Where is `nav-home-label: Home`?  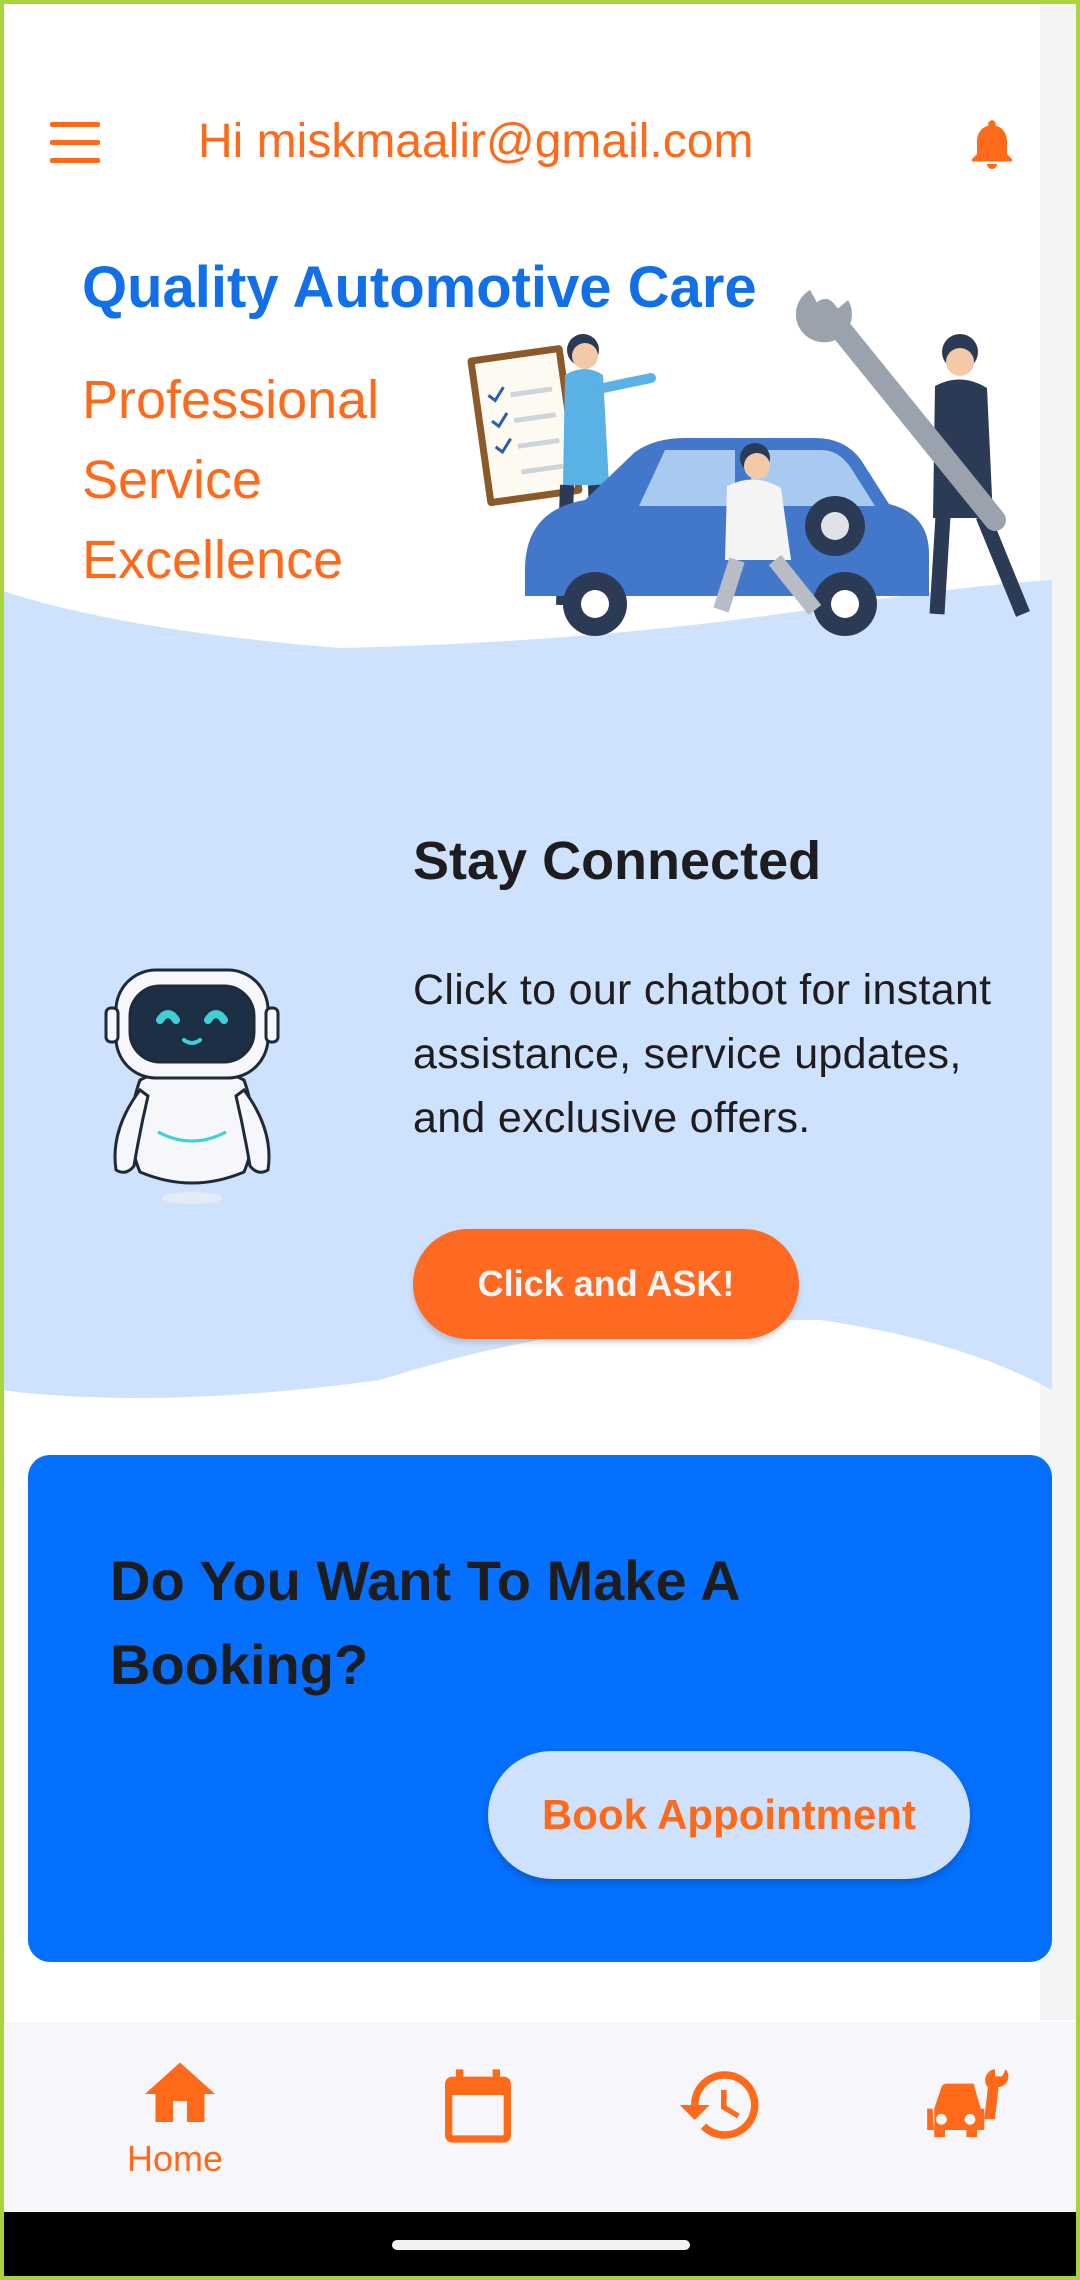
nav-home-label: Home is located at coordinates (175, 2158).